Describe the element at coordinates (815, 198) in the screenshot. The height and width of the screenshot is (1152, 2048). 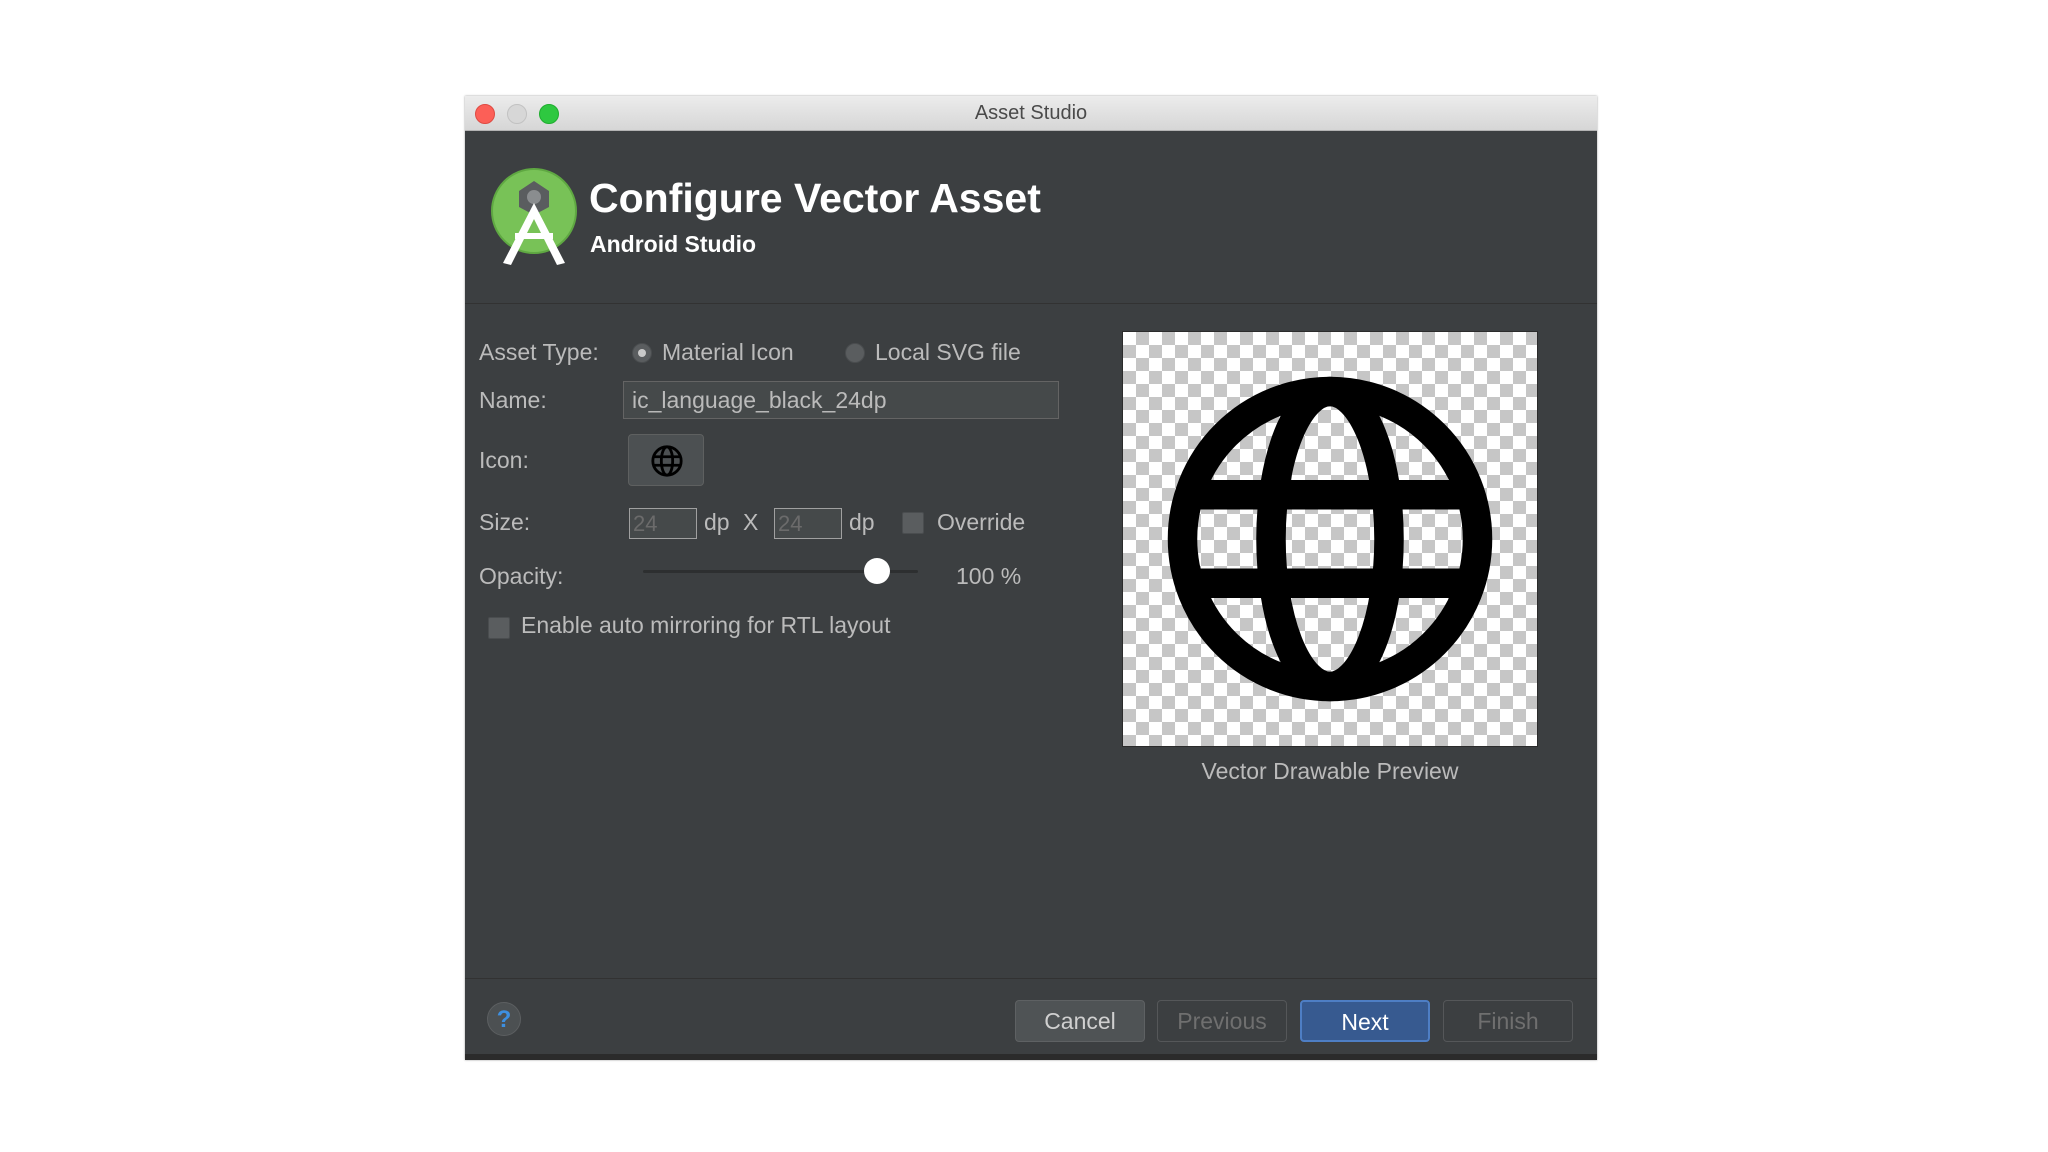
I see `dialog-title: Configure Vector Asset` at that location.